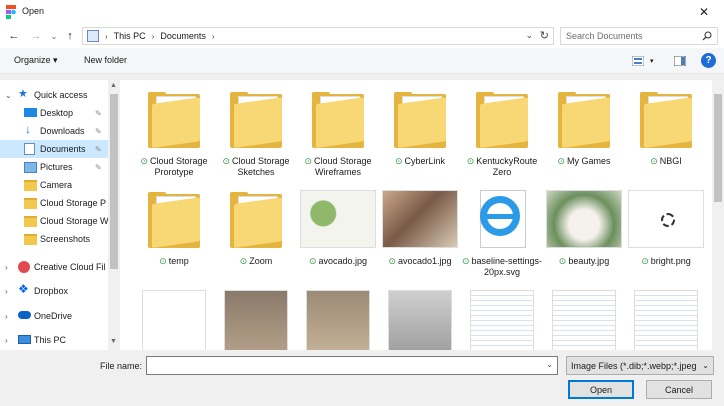  I want to click on scroll-down-icon: ▼, so click(113, 341).